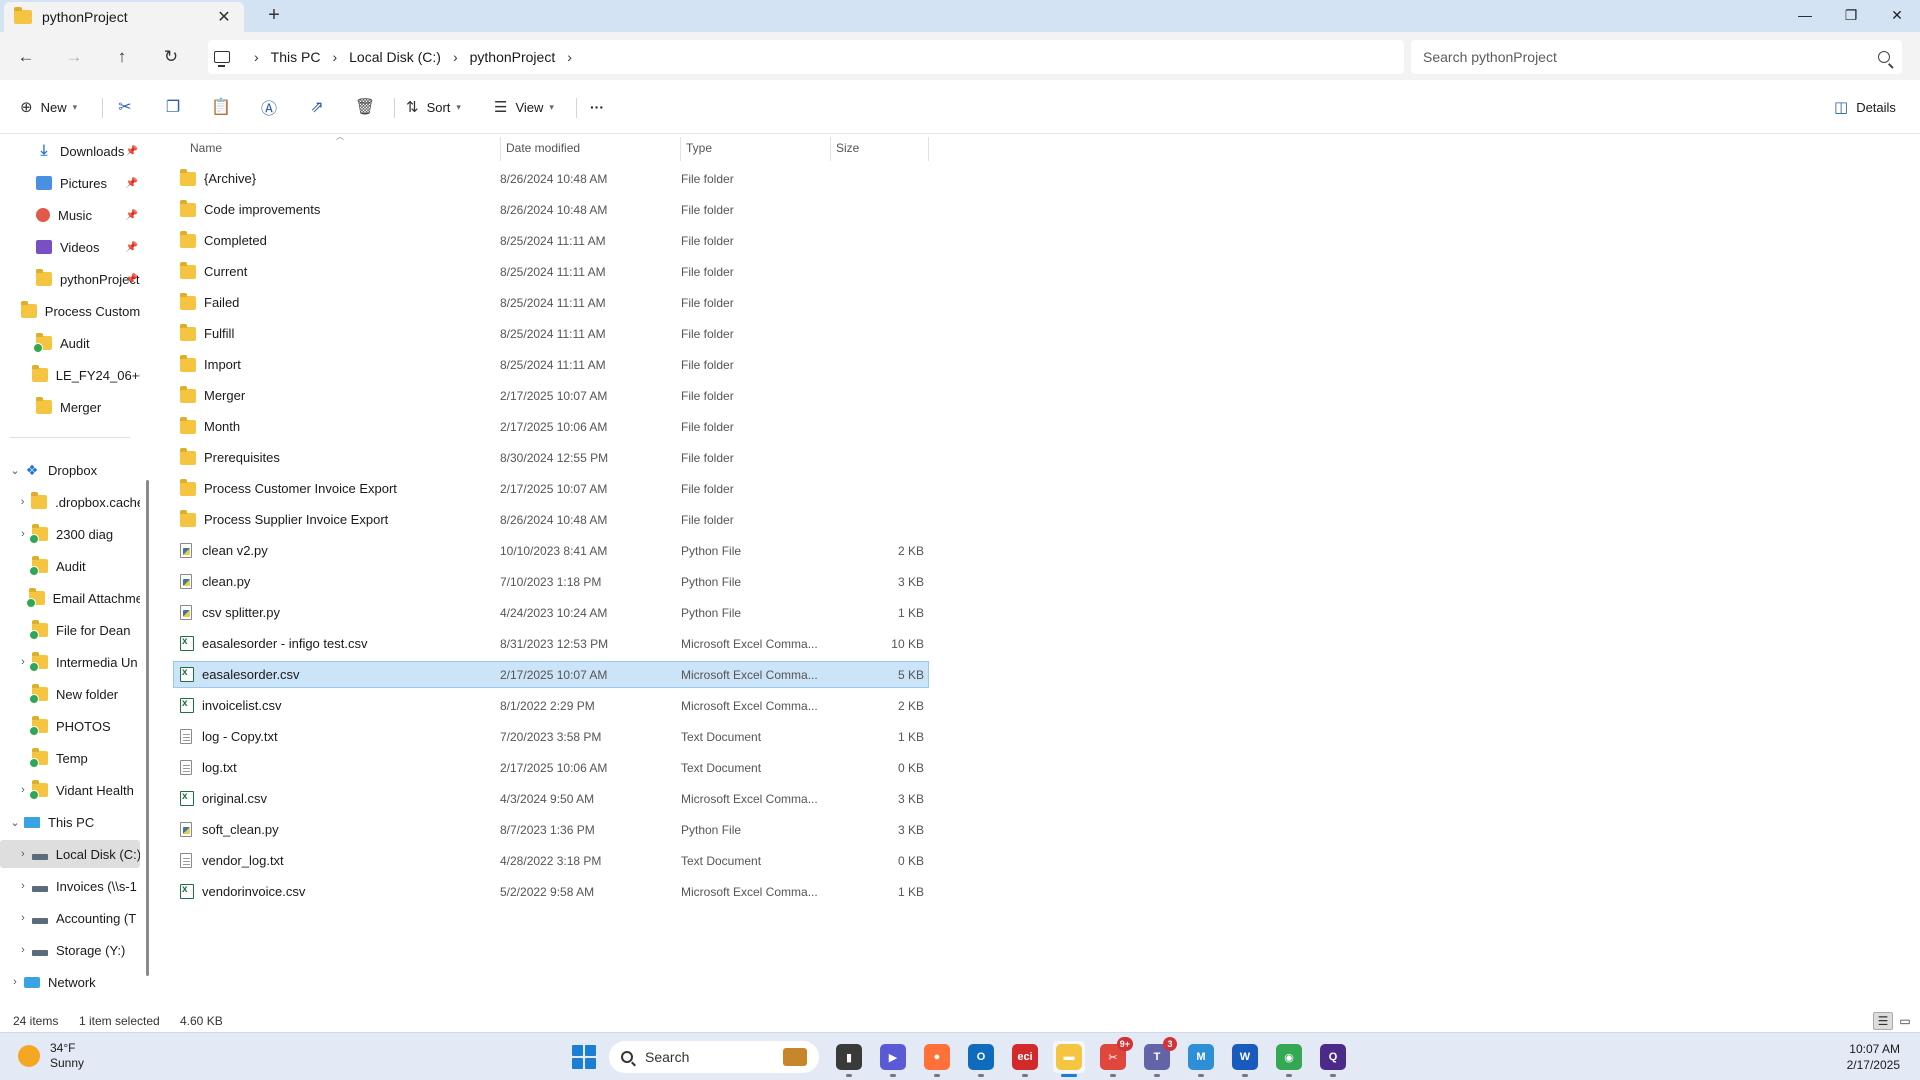  I want to click on large-icons-view-button: ▭, so click(1905, 1021).